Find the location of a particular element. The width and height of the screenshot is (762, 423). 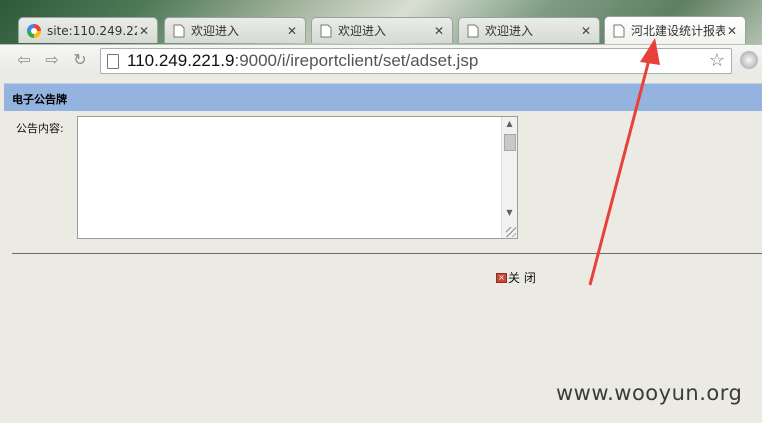

back-icon: ⇦ is located at coordinates (24, 60).